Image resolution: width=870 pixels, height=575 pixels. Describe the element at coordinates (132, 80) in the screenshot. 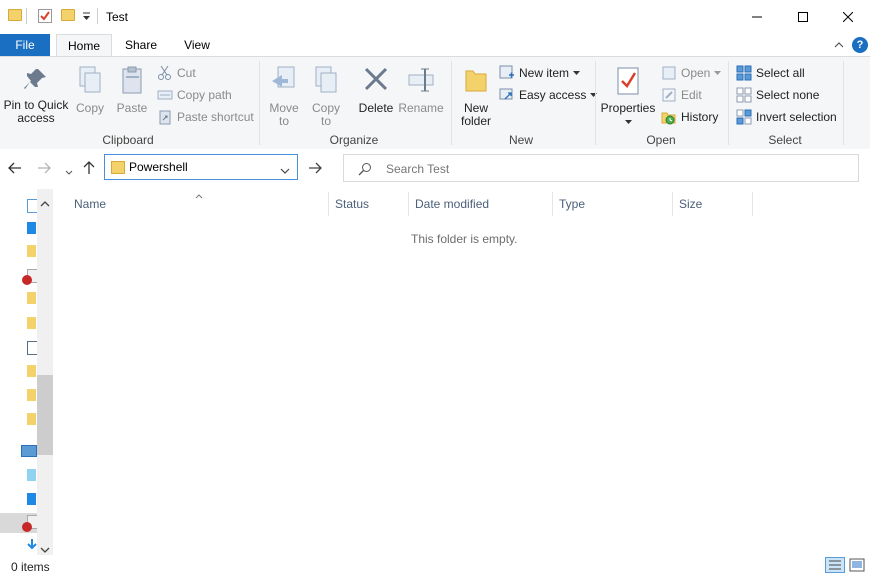

I see `paste-icon` at that location.